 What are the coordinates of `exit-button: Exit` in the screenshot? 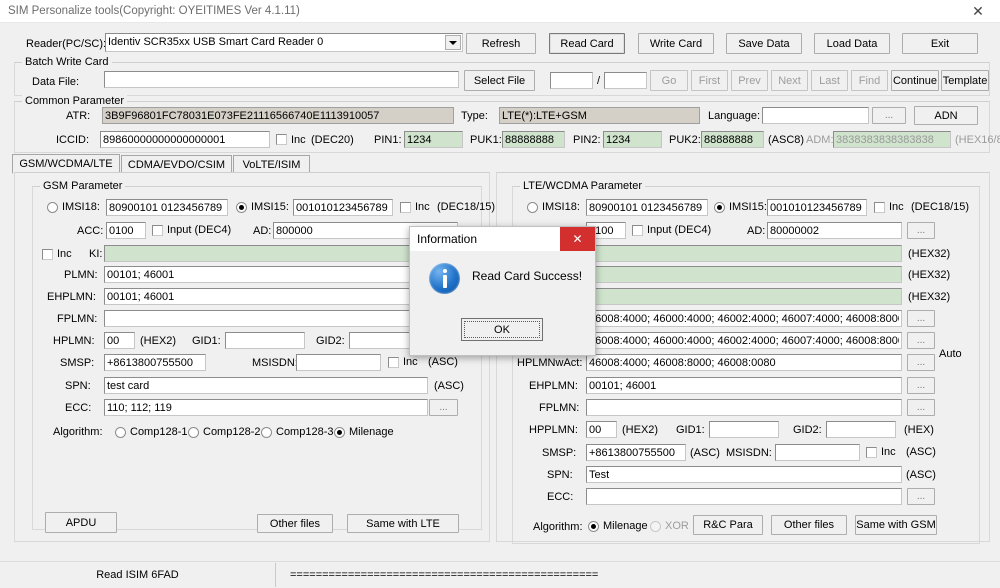 It's located at (940, 43).